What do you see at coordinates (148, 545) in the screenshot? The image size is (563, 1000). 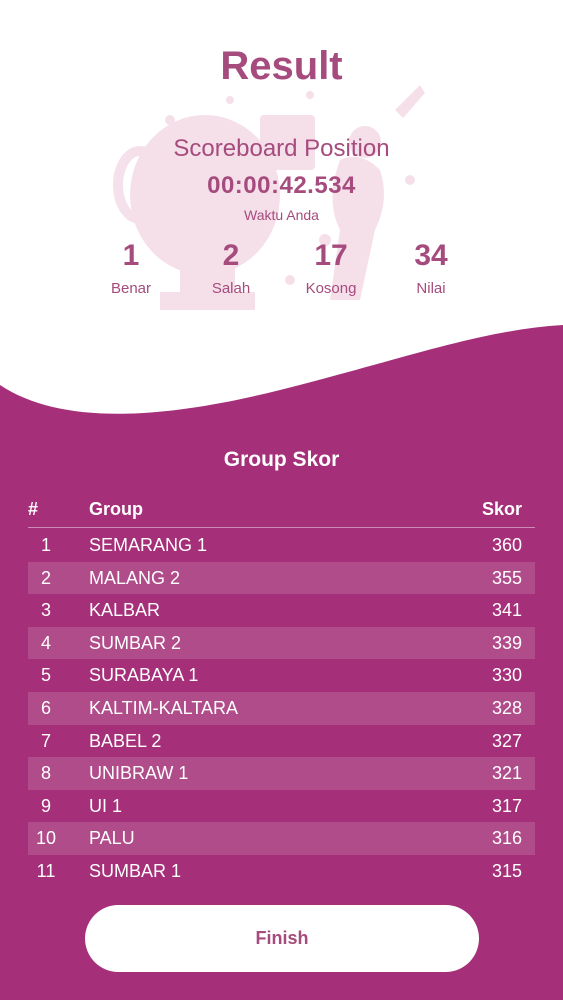 I see `row-group: SEMARANG 1` at bounding box center [148, 545].